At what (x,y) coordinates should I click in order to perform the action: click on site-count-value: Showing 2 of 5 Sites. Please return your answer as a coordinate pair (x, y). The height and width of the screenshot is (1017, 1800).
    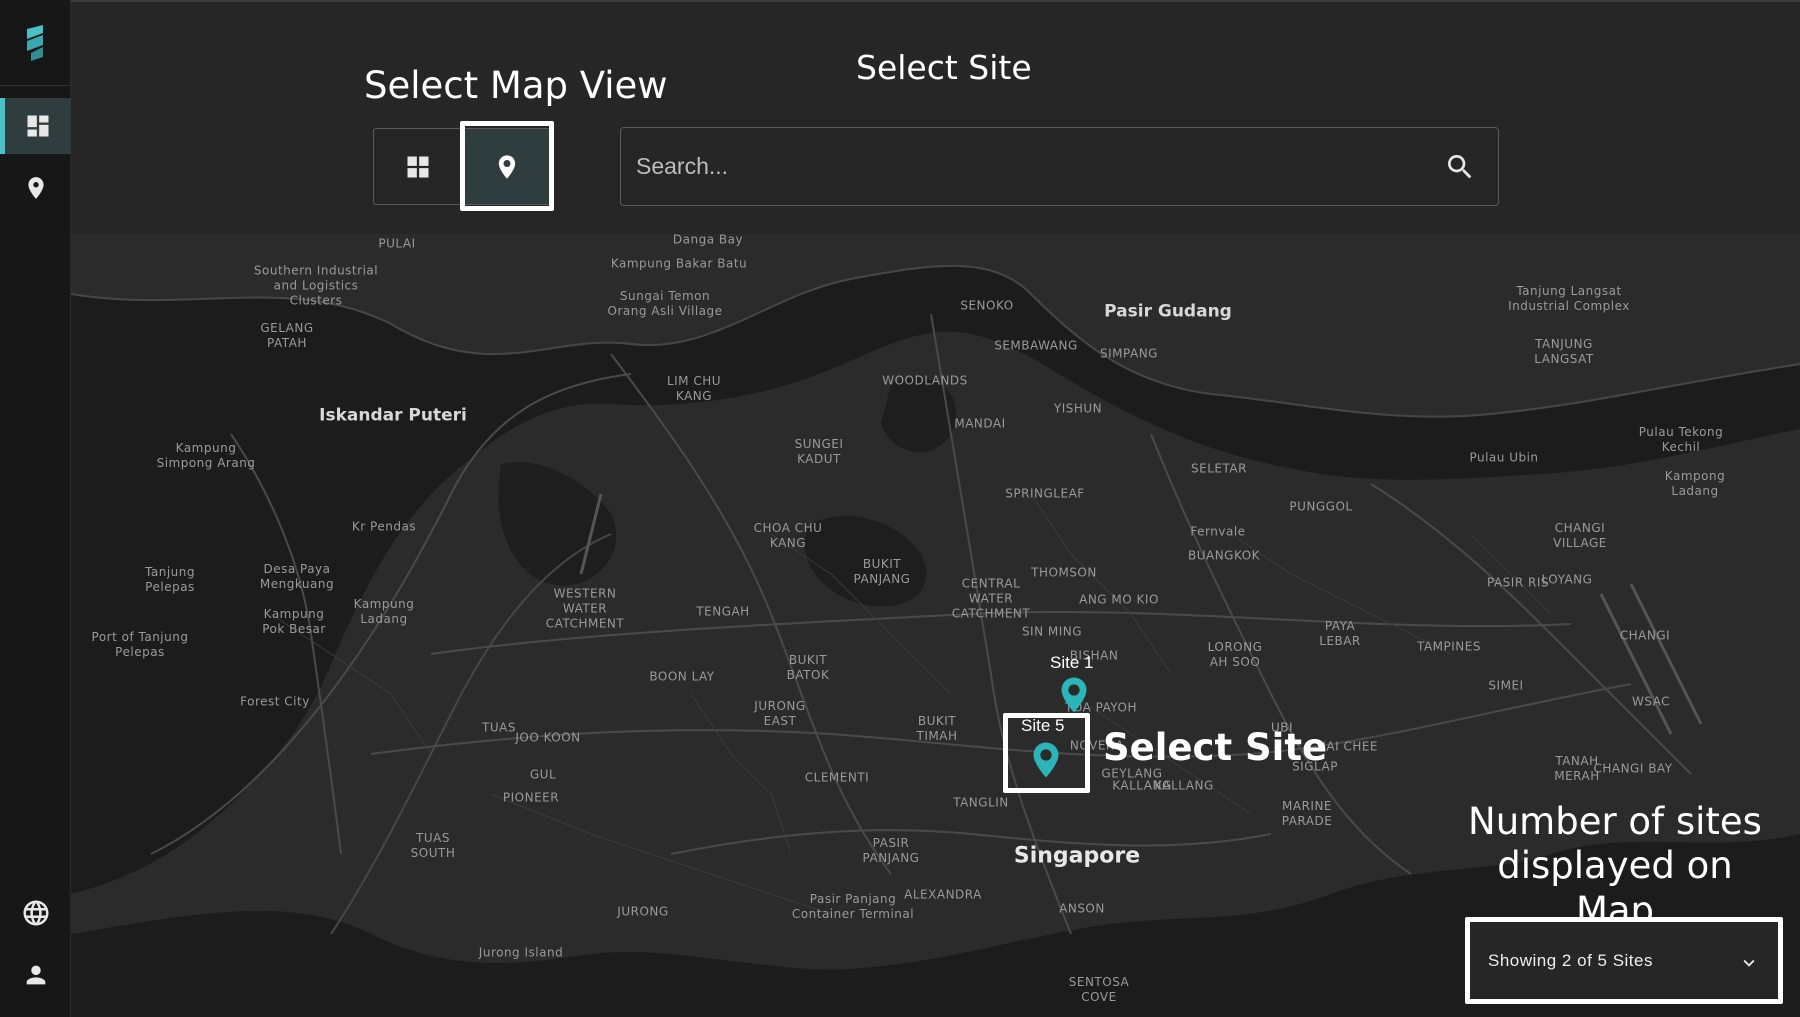
    Looking at the image, I should click on (1570, 960).